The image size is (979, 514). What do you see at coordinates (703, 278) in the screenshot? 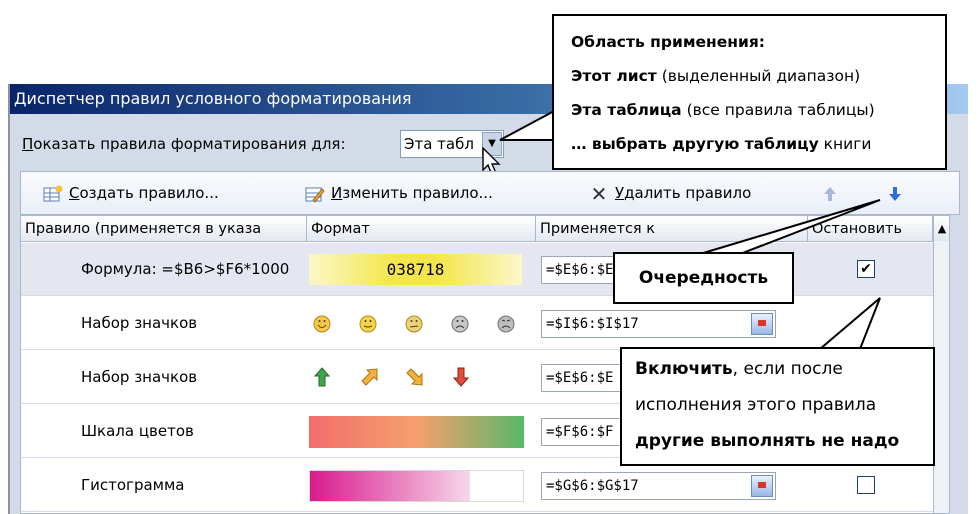
I see `order-callout: Очередность` at bounding box center [703, 278].